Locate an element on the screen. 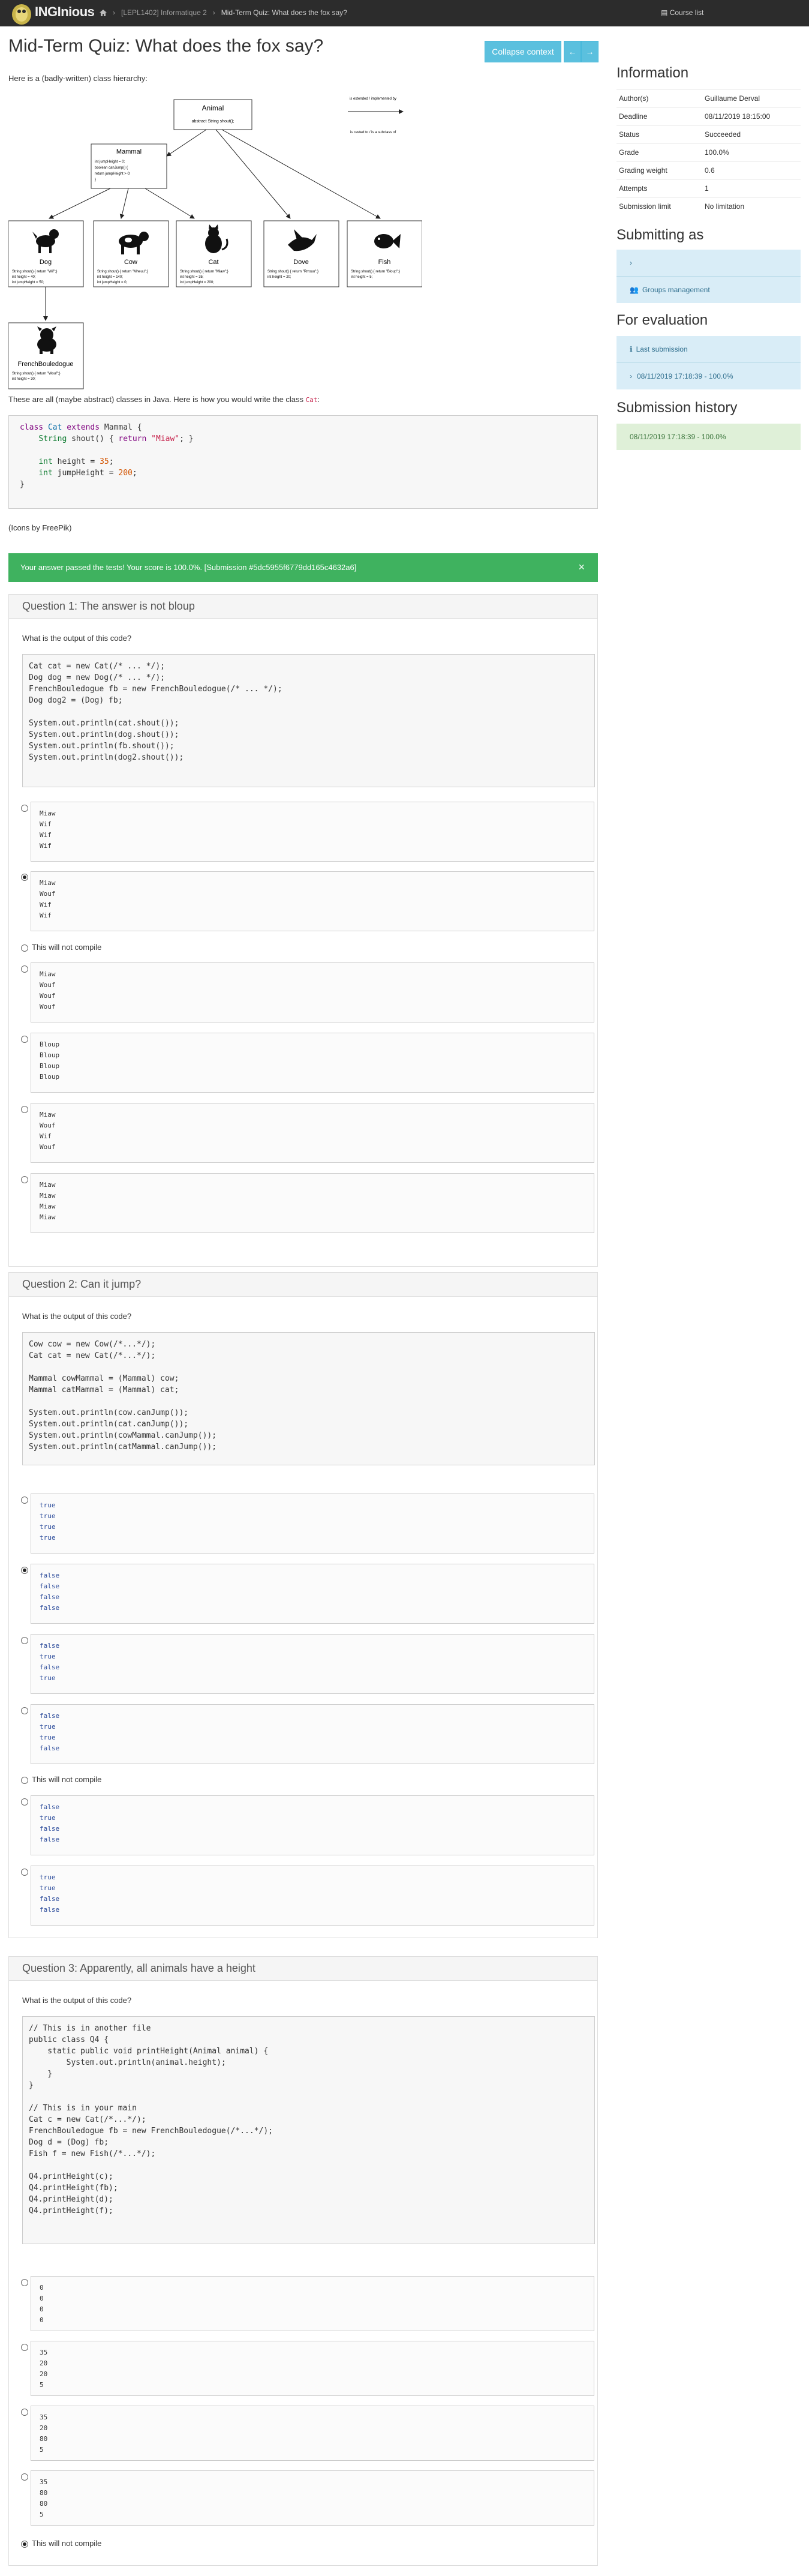 The height and width of the screenshot is (2576, 809). submitting-as-heading: Submitting as is located at coordinates (660, 235).